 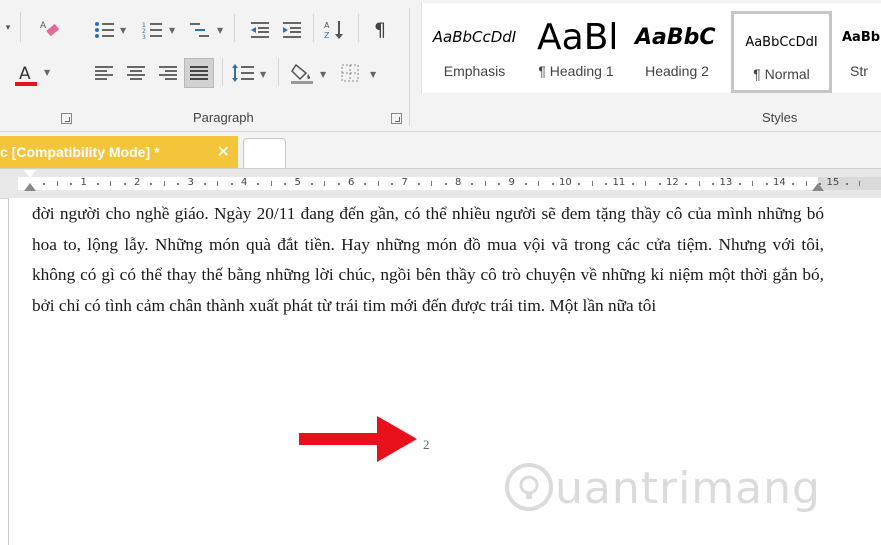 I want to click on ruler-number: 15, so click(x=833, y=182).